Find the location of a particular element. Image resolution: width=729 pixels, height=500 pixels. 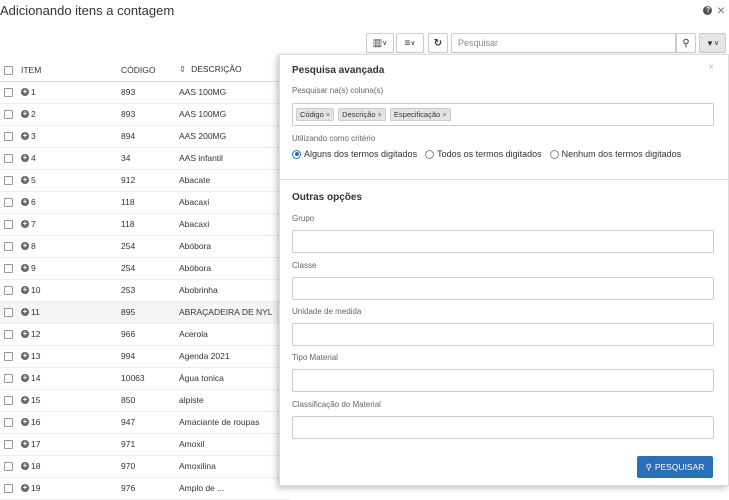

tipo-material-field is located at coordinates (503, 380).